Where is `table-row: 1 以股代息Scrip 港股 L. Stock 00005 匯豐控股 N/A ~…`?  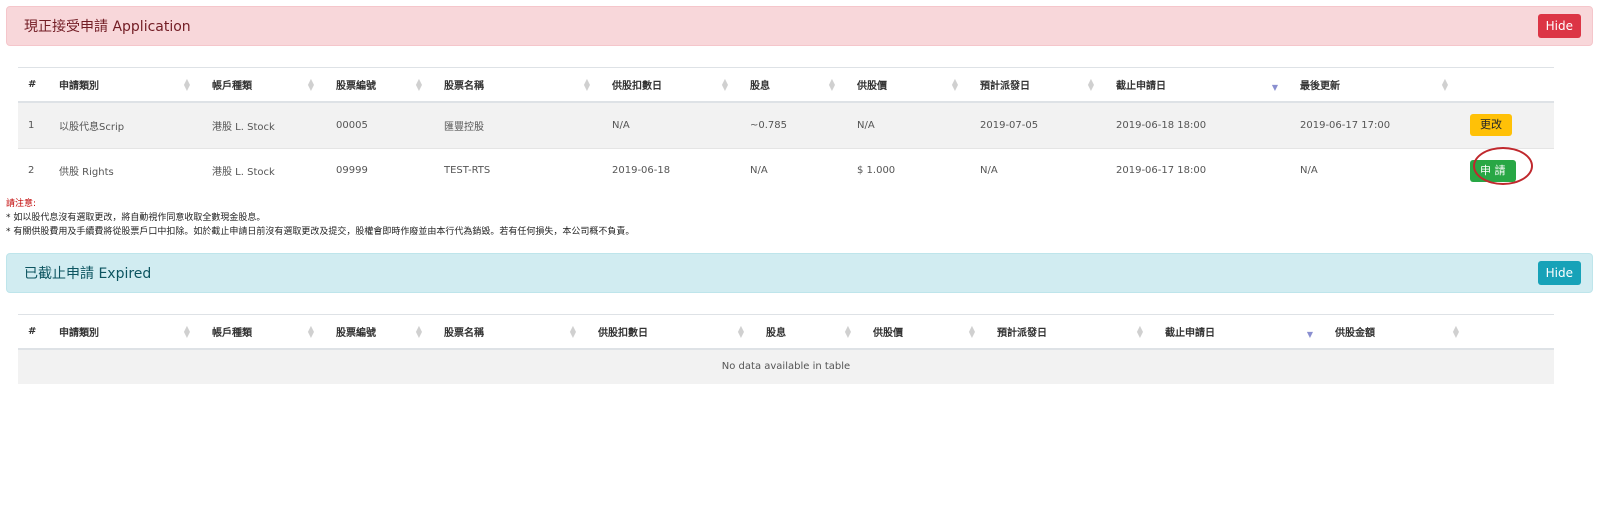 table-row: 1 以股代息Scrip 港股 L. Stock 00005 匯豐控股 N/A ~… is located at coordinates (786, 125).